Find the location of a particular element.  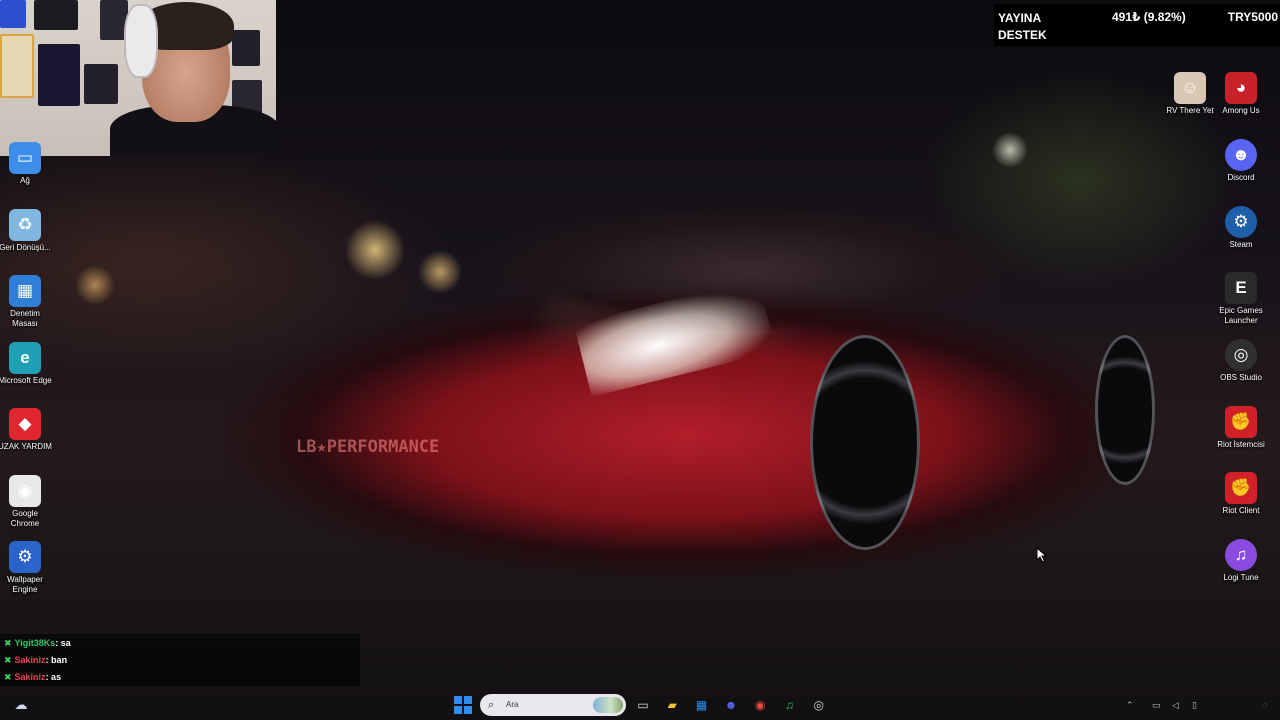

desktop-shortcut: ◕ Among Us is located at coordinates (1241, 94).